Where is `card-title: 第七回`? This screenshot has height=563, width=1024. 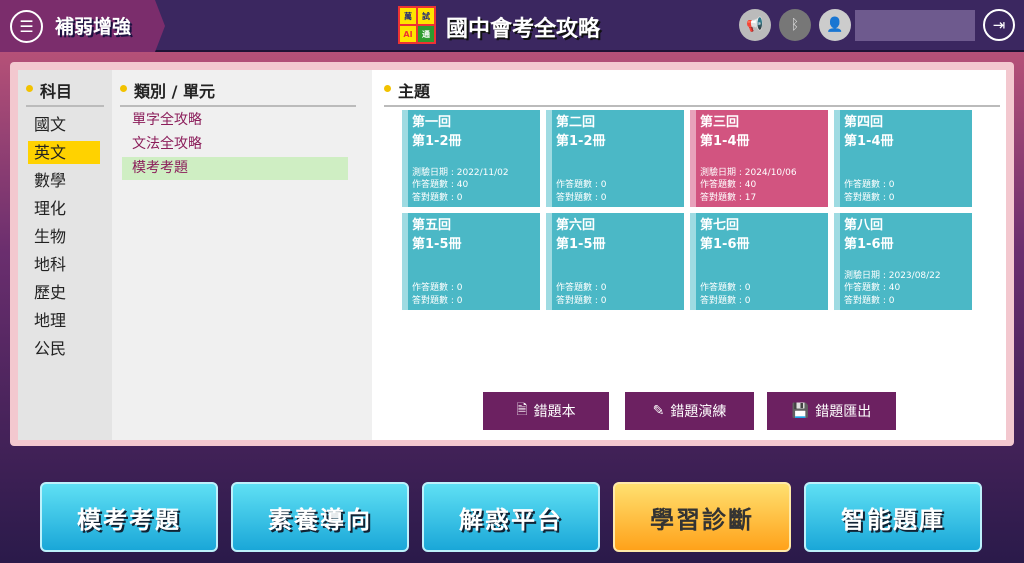
card-title: 第七回 is located at coordinates (720, 225).